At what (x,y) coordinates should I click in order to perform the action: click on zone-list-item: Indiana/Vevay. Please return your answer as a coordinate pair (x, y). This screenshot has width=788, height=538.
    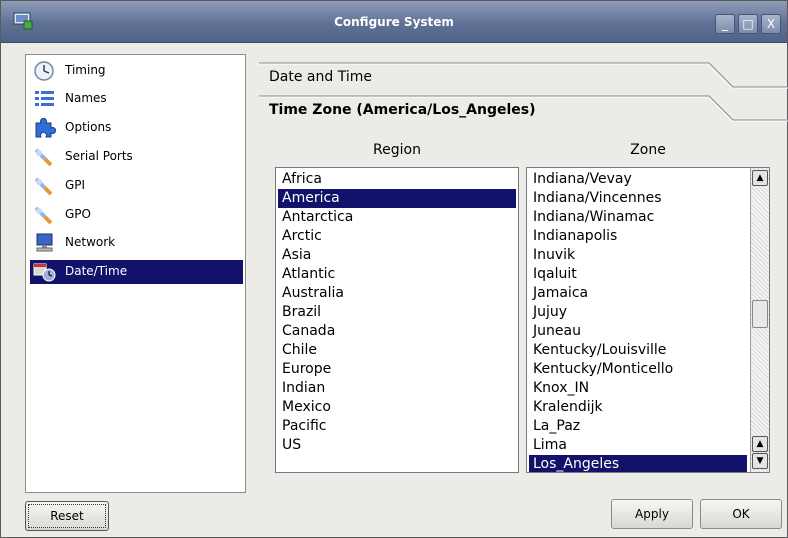
    Looking at the image, I should click on (638, 179).